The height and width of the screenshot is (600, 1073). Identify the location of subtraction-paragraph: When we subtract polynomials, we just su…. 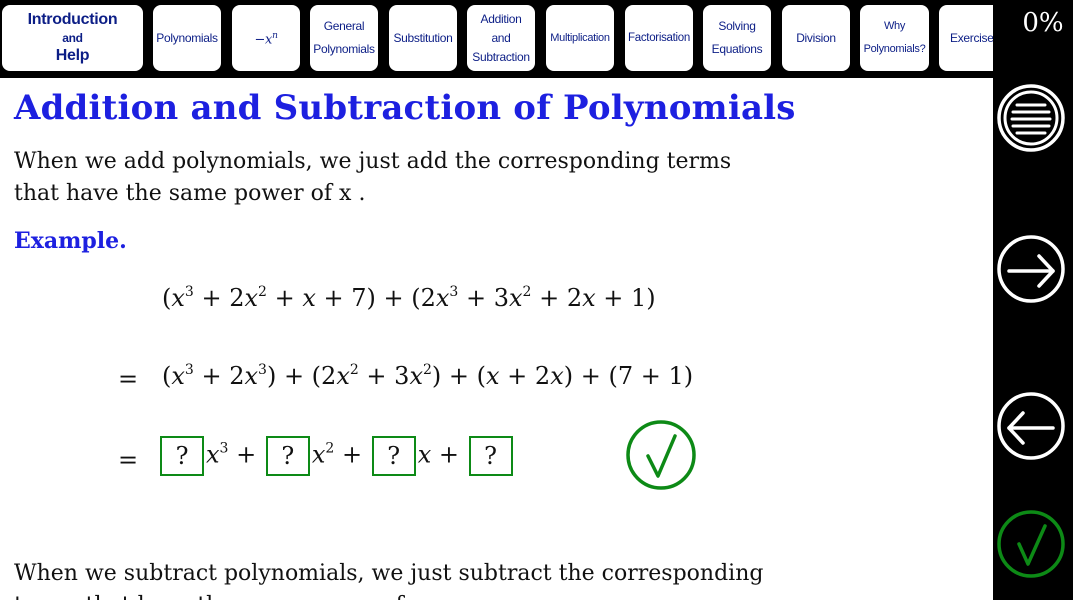
(389, 580).